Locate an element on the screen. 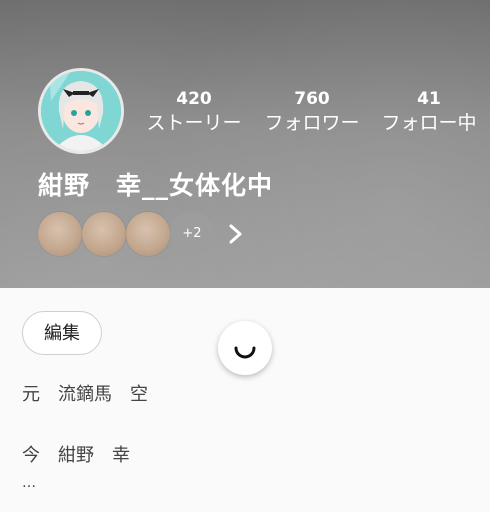  edit-profile-button: 編集 is located at coordinates (62, 333).